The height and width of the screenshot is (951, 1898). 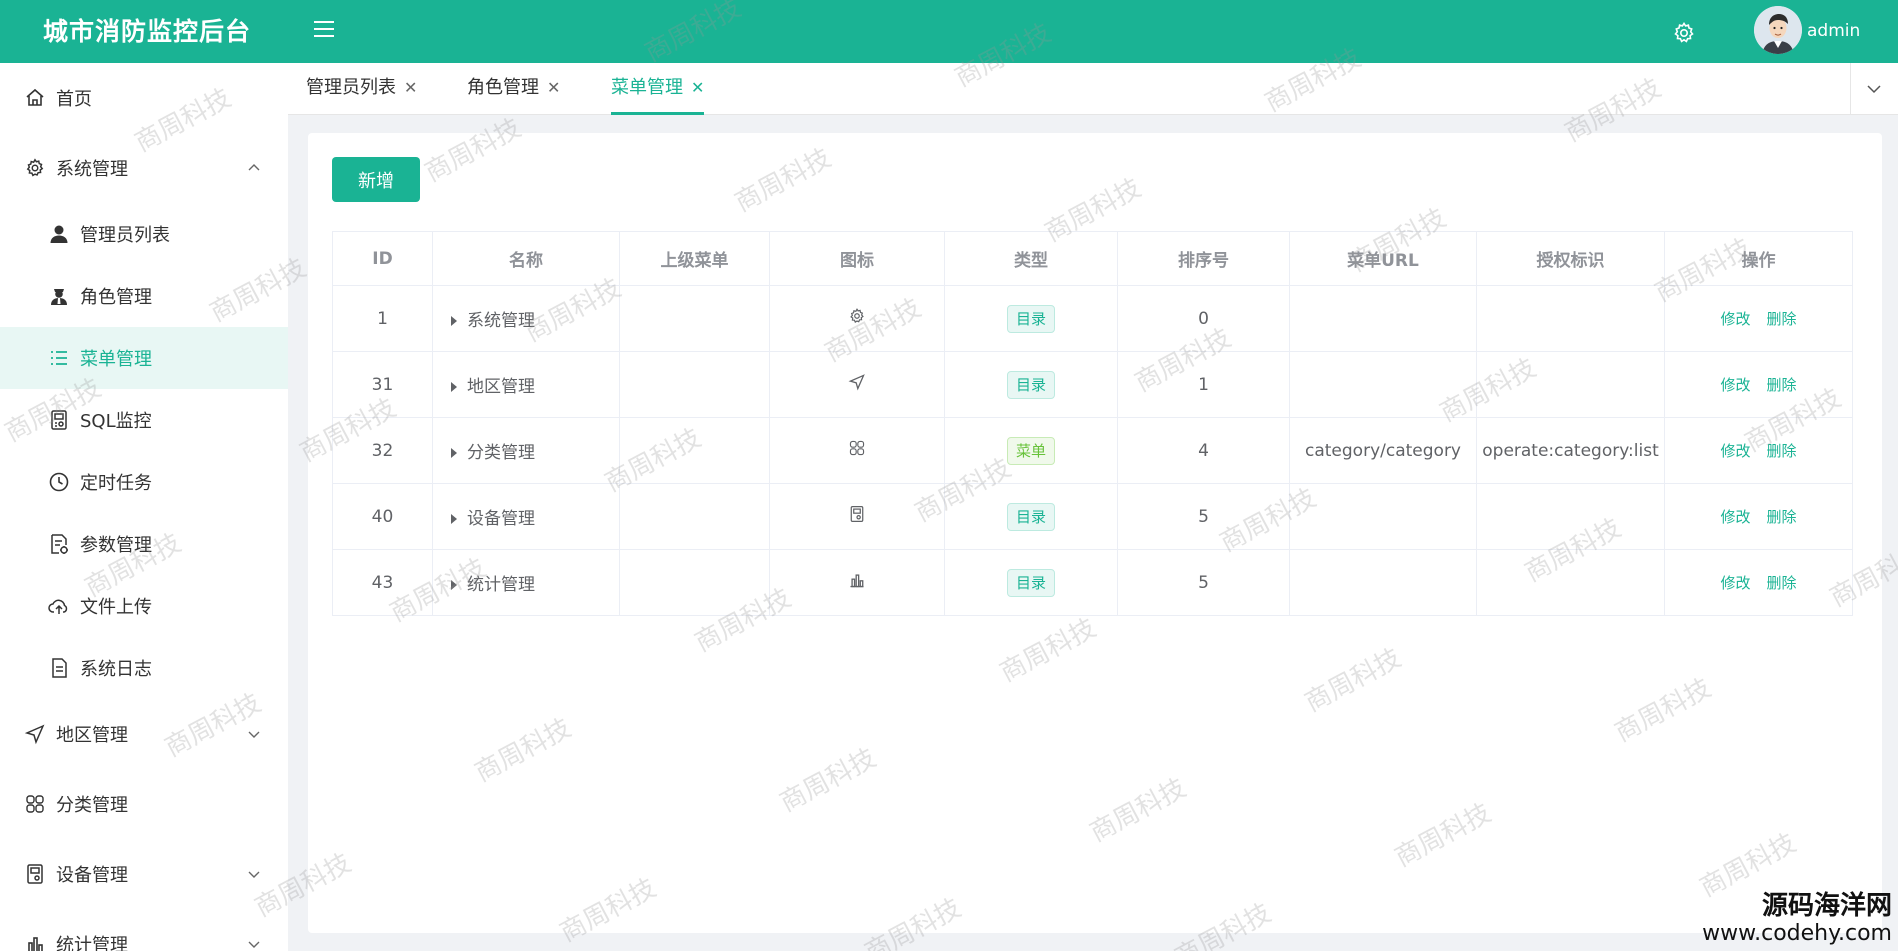 What do you see at coordinates (144, 932) in the screenshot?
I see `sidebar-item-statistics: 统计管理` at bounding box center [144, 932].